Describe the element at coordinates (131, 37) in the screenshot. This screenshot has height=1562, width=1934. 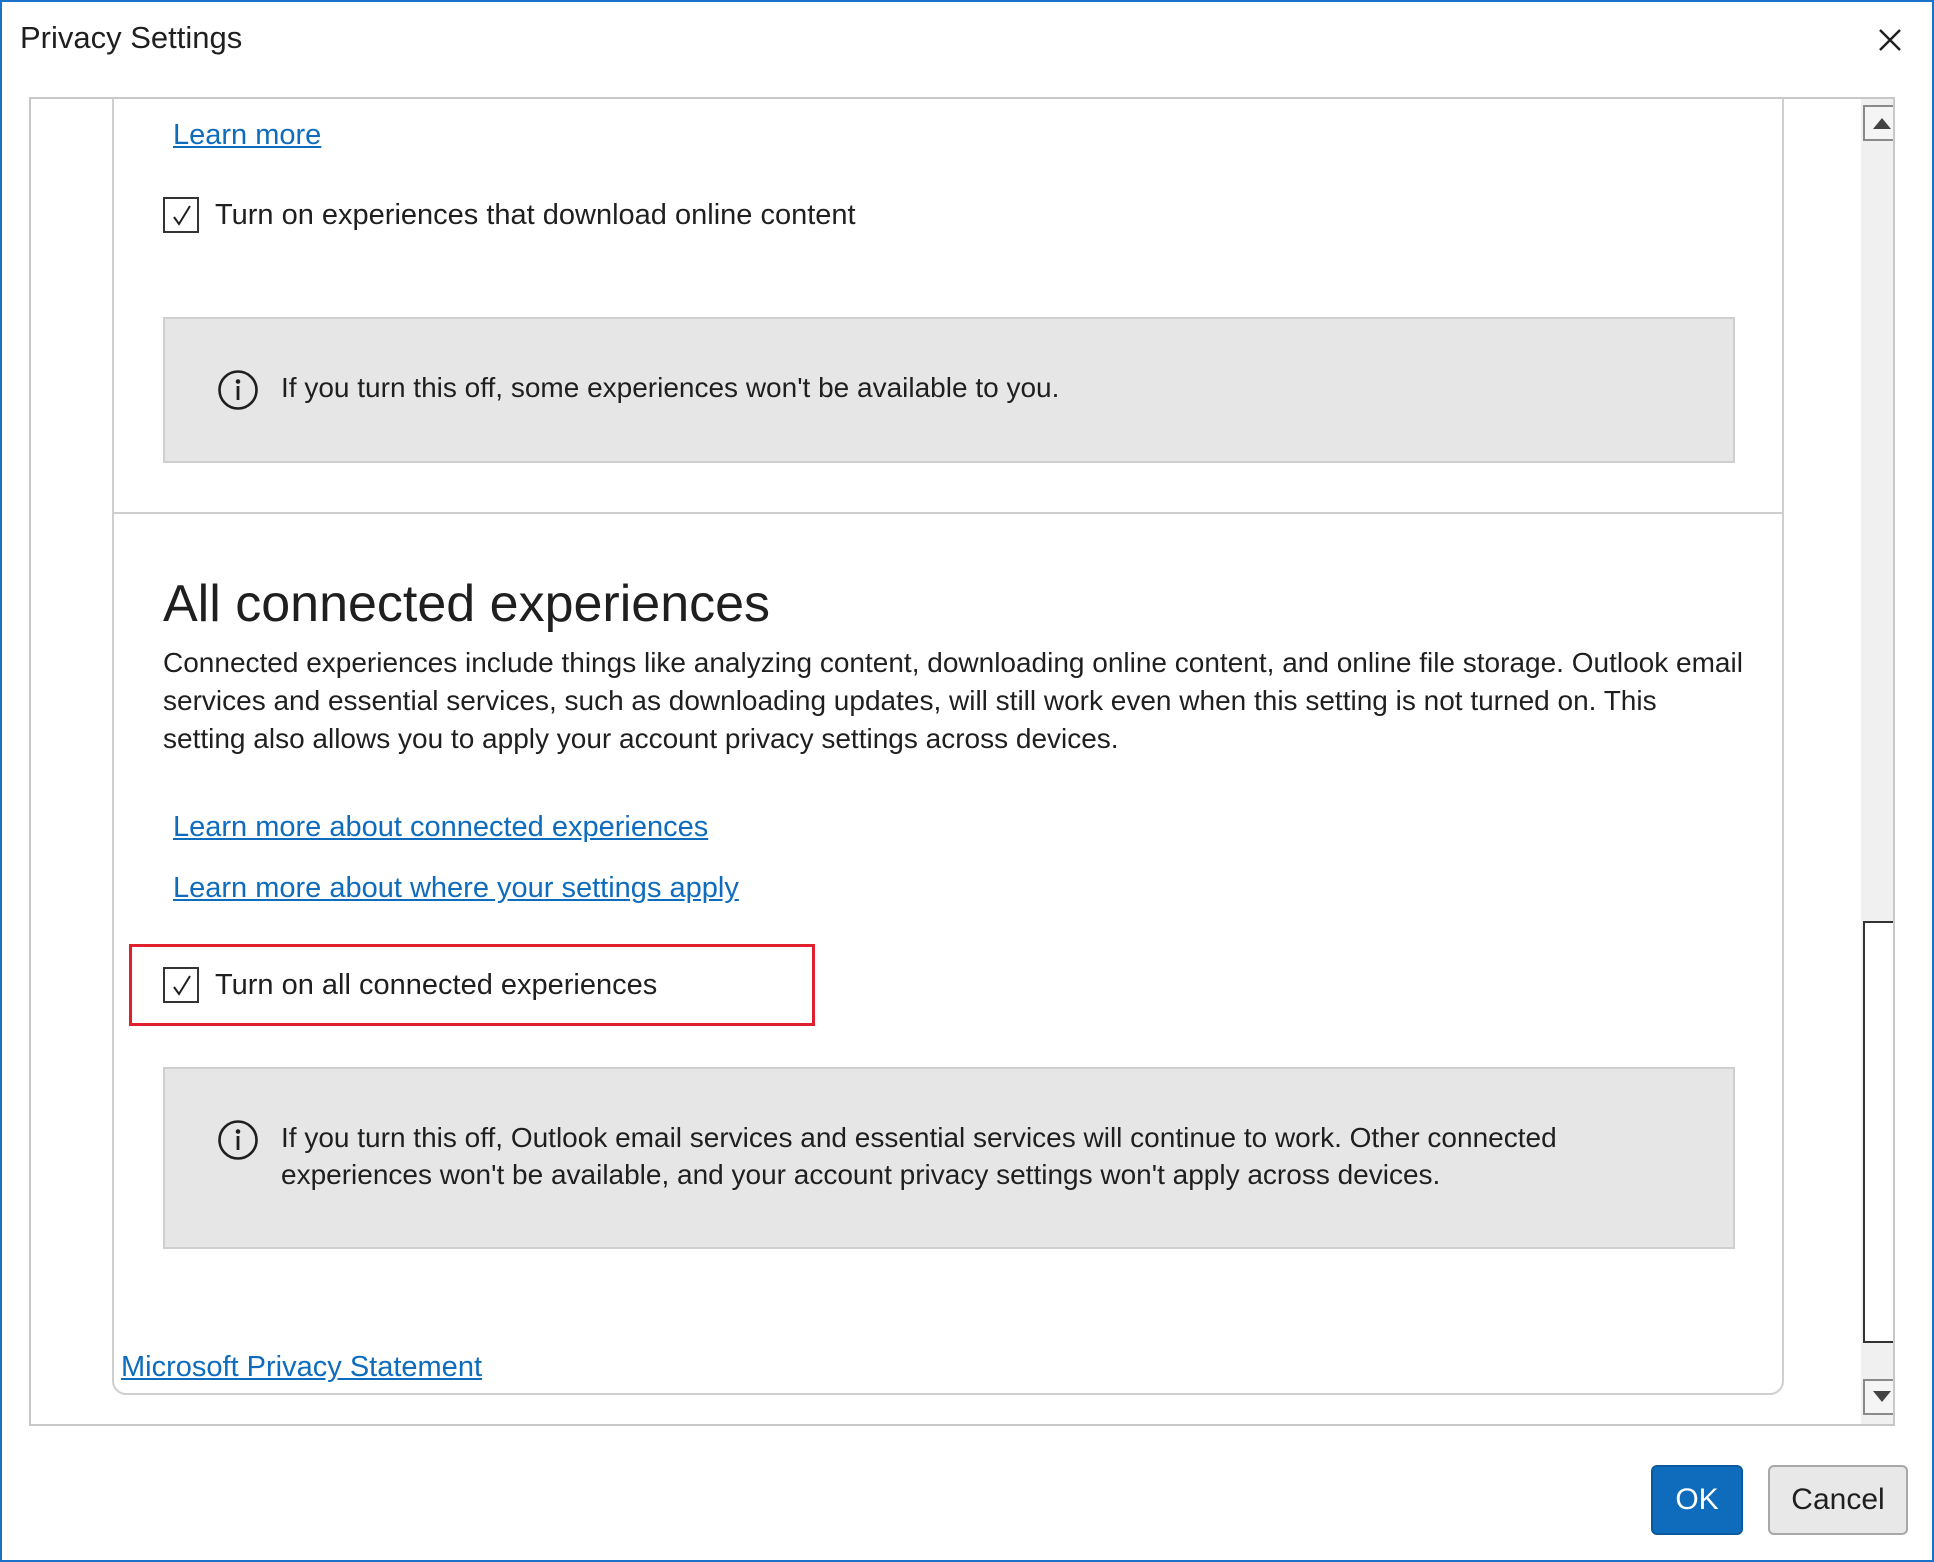
I see `dialog-title: Privacy Settings` at that location.